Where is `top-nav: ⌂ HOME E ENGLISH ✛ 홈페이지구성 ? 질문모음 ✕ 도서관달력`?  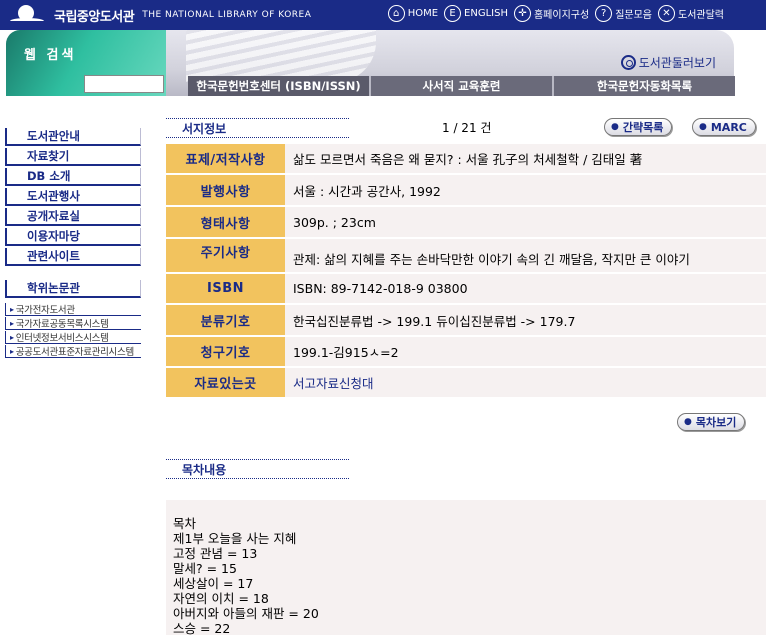
top-nav: ⌂ HOME E ENGLISH ✛ 홈페이지구성 ? 질문모음 ✕ 도서관달력 is located at coordinates (553, 13).